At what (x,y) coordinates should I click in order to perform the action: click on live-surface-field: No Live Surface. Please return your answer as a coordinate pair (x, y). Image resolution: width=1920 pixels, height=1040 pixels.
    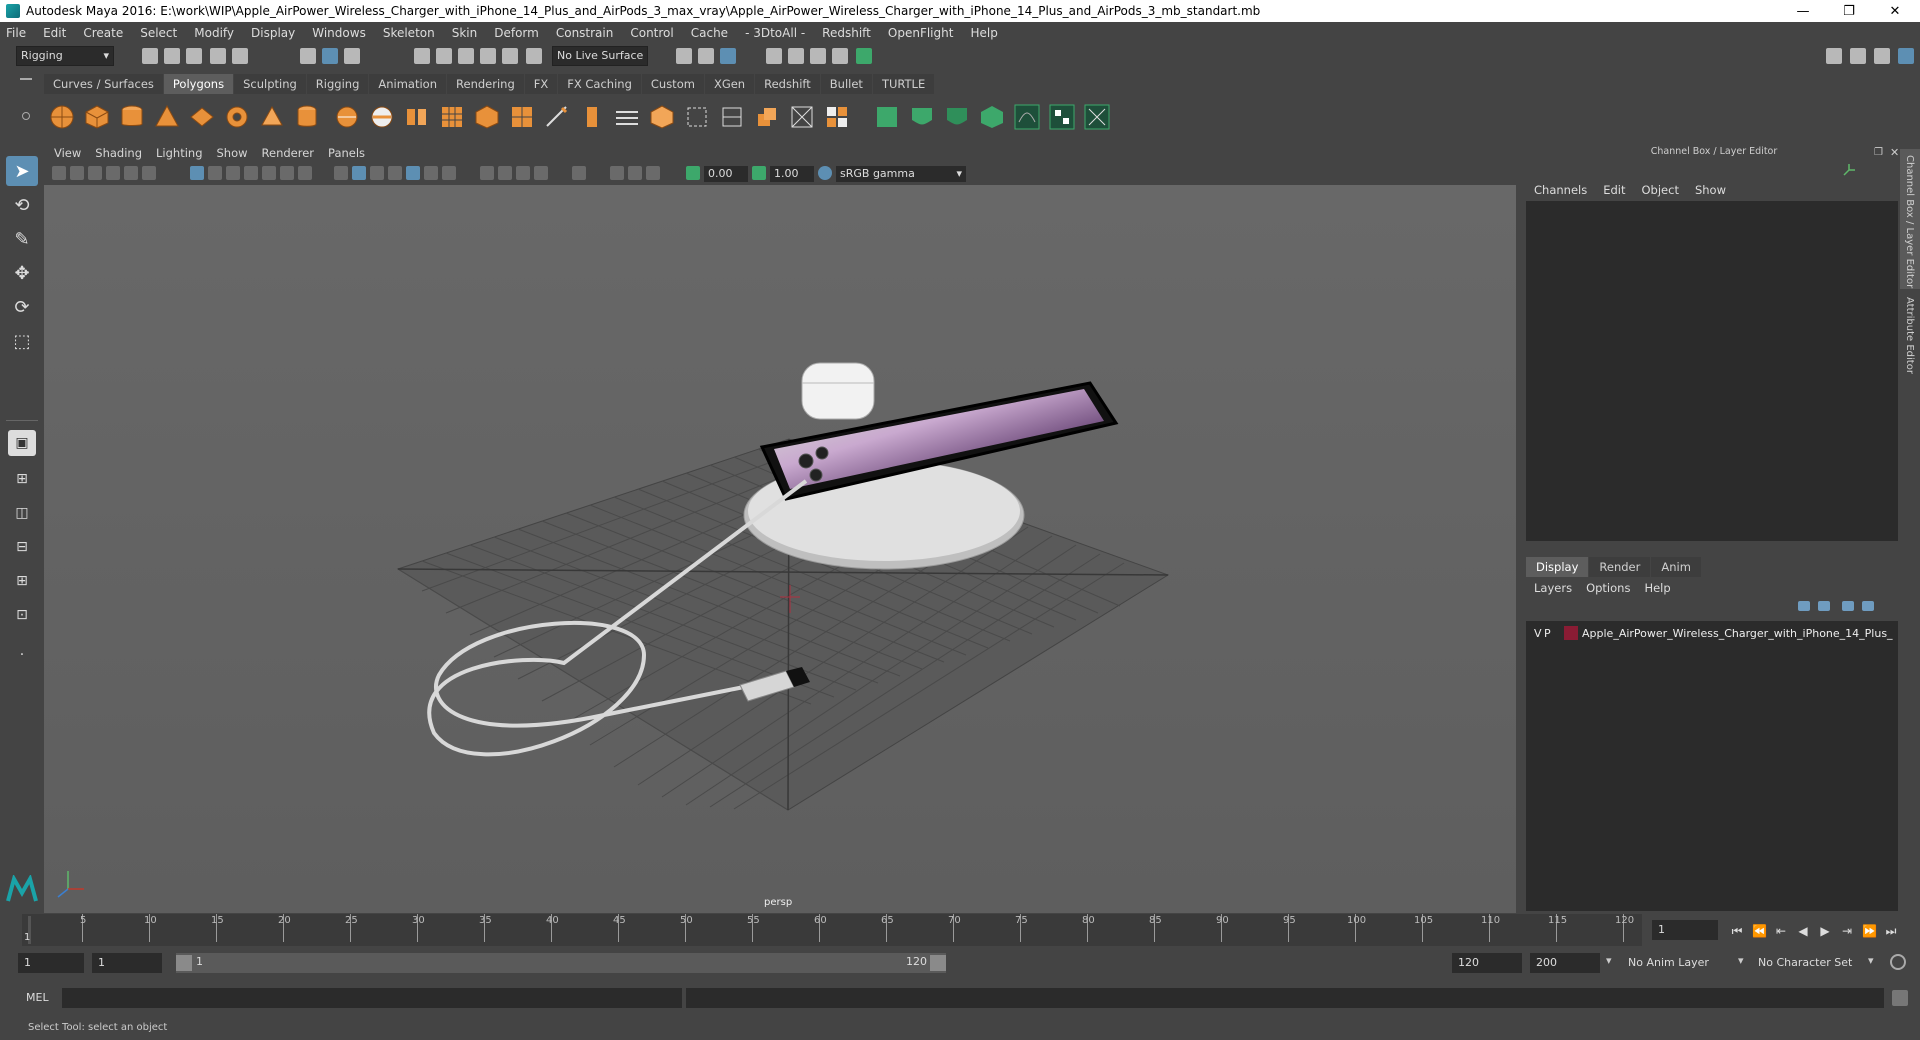
    Looking at the image, I should click on (600, 56).